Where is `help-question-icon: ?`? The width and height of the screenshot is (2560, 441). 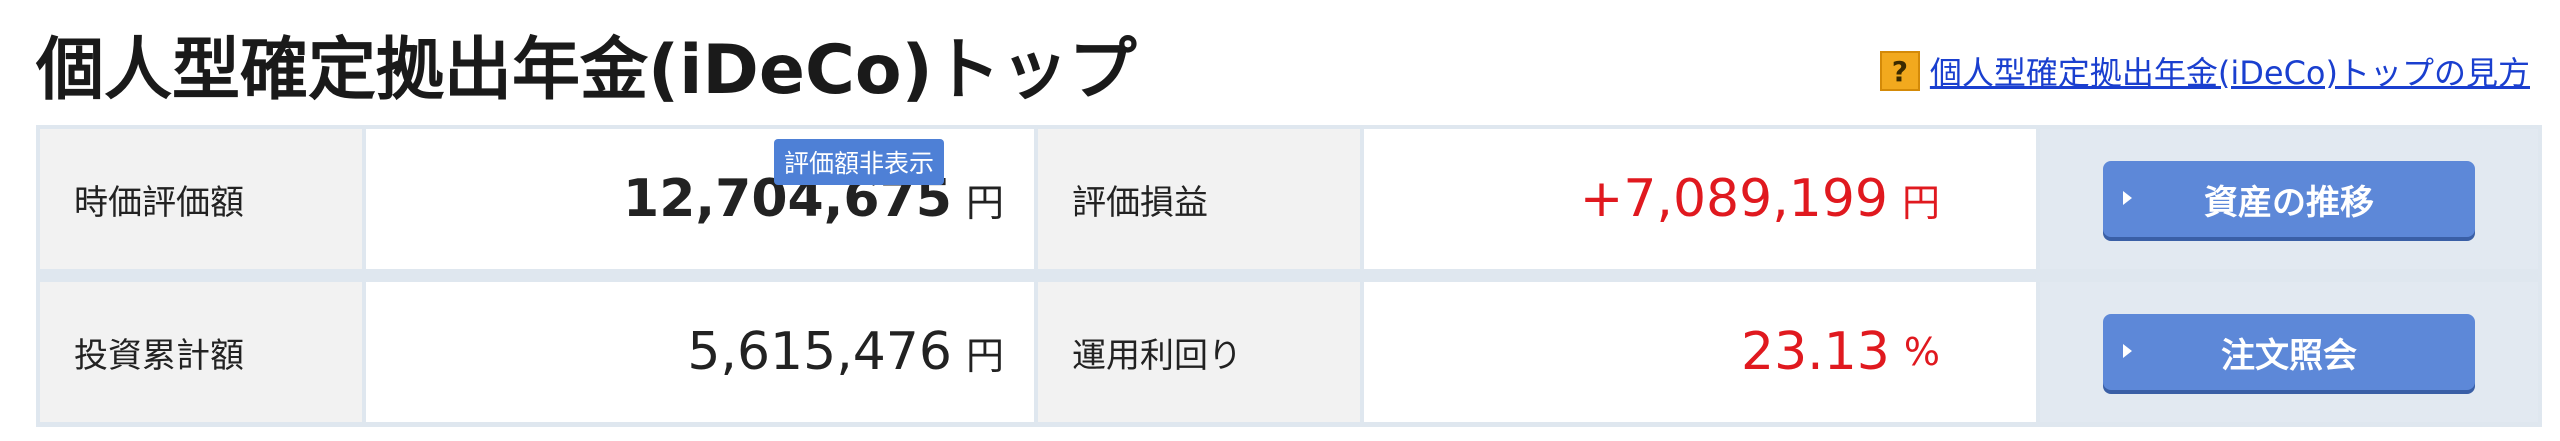 help-question-icon: ? is located at coordinates (1899, 71).